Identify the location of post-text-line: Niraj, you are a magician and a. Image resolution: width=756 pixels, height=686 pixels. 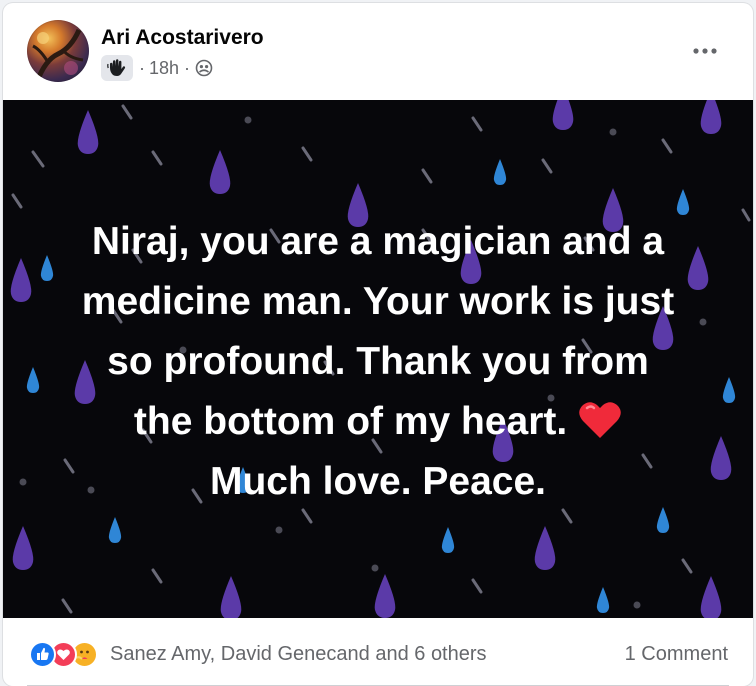
(378, 241).